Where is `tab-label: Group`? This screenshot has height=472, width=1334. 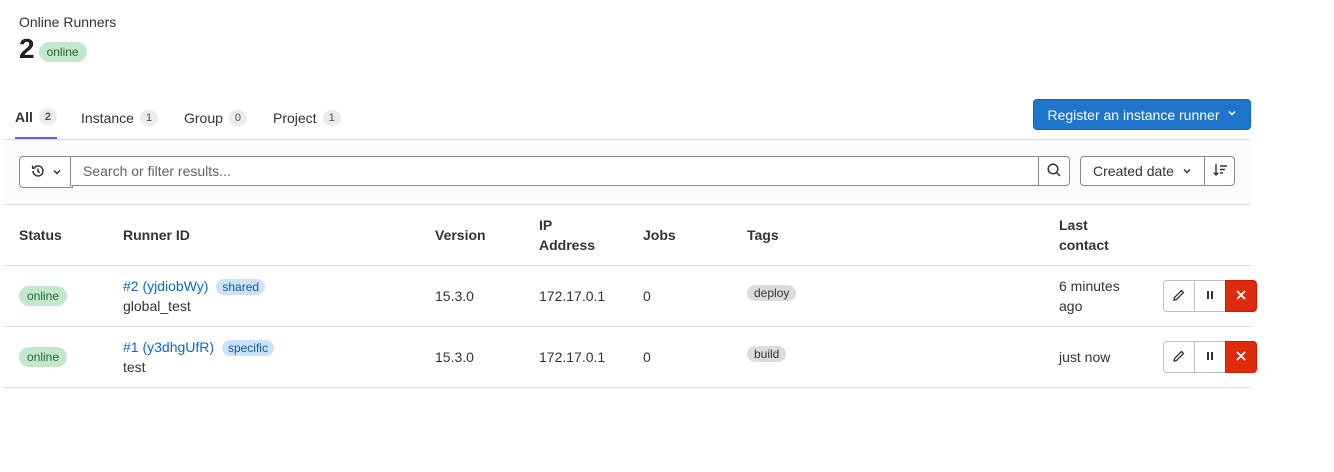 tab-label: Group is located at coordinates (203, 118).